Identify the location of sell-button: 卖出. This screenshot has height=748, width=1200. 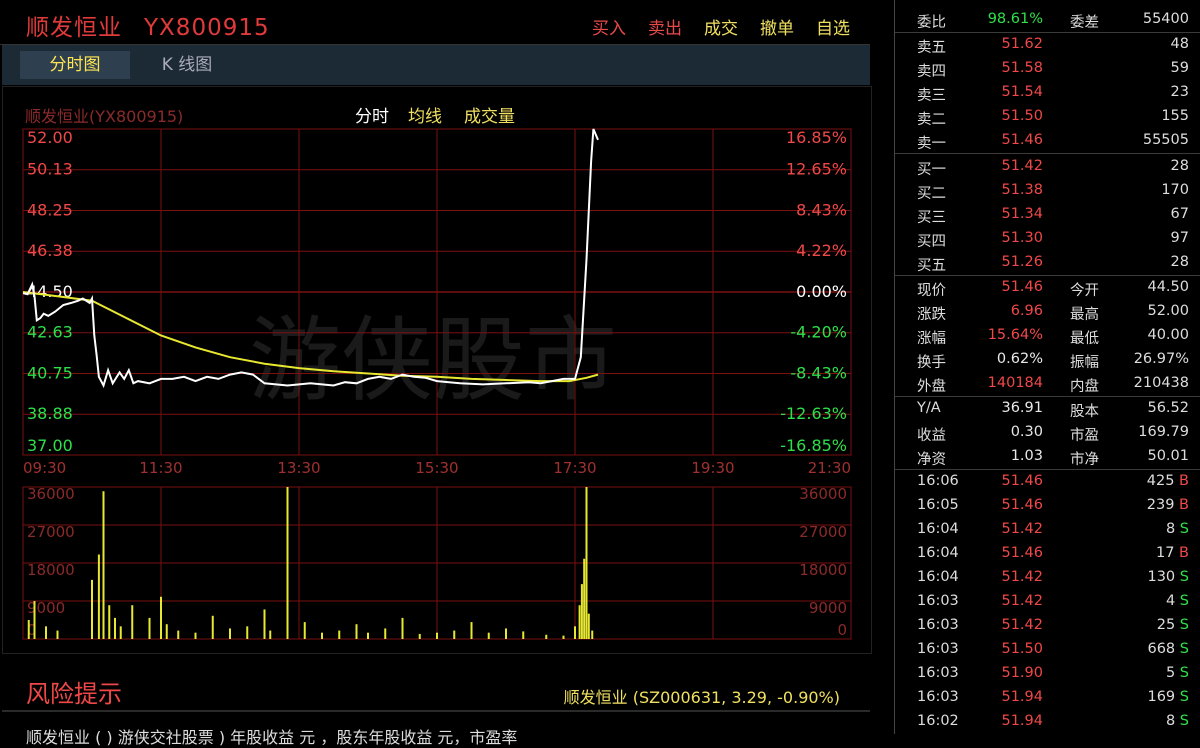
(665, 29).